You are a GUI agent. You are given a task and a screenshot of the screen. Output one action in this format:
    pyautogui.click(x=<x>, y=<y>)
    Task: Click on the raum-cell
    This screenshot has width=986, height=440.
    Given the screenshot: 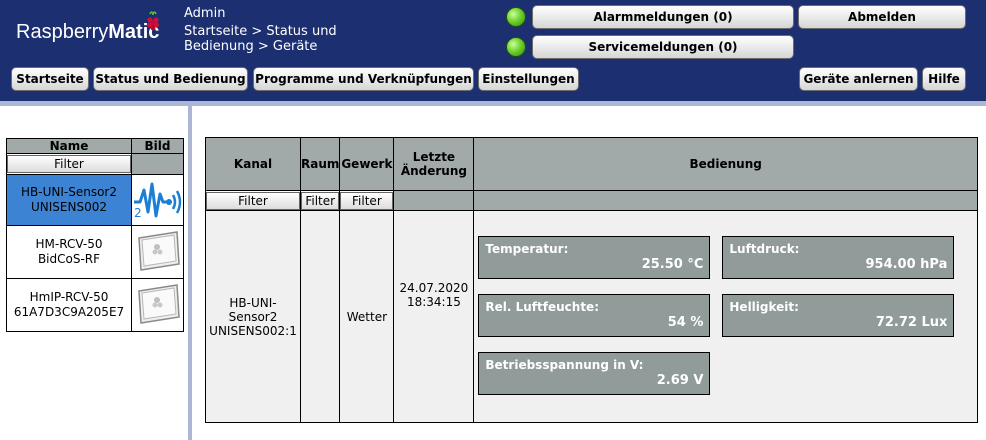 What is the action you would take?
    pyautogui.click(x=320, y=316)
    